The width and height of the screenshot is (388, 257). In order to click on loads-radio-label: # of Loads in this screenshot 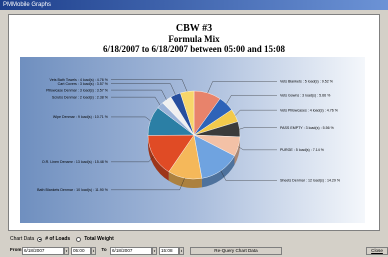, I will do `click(58, 239)`.